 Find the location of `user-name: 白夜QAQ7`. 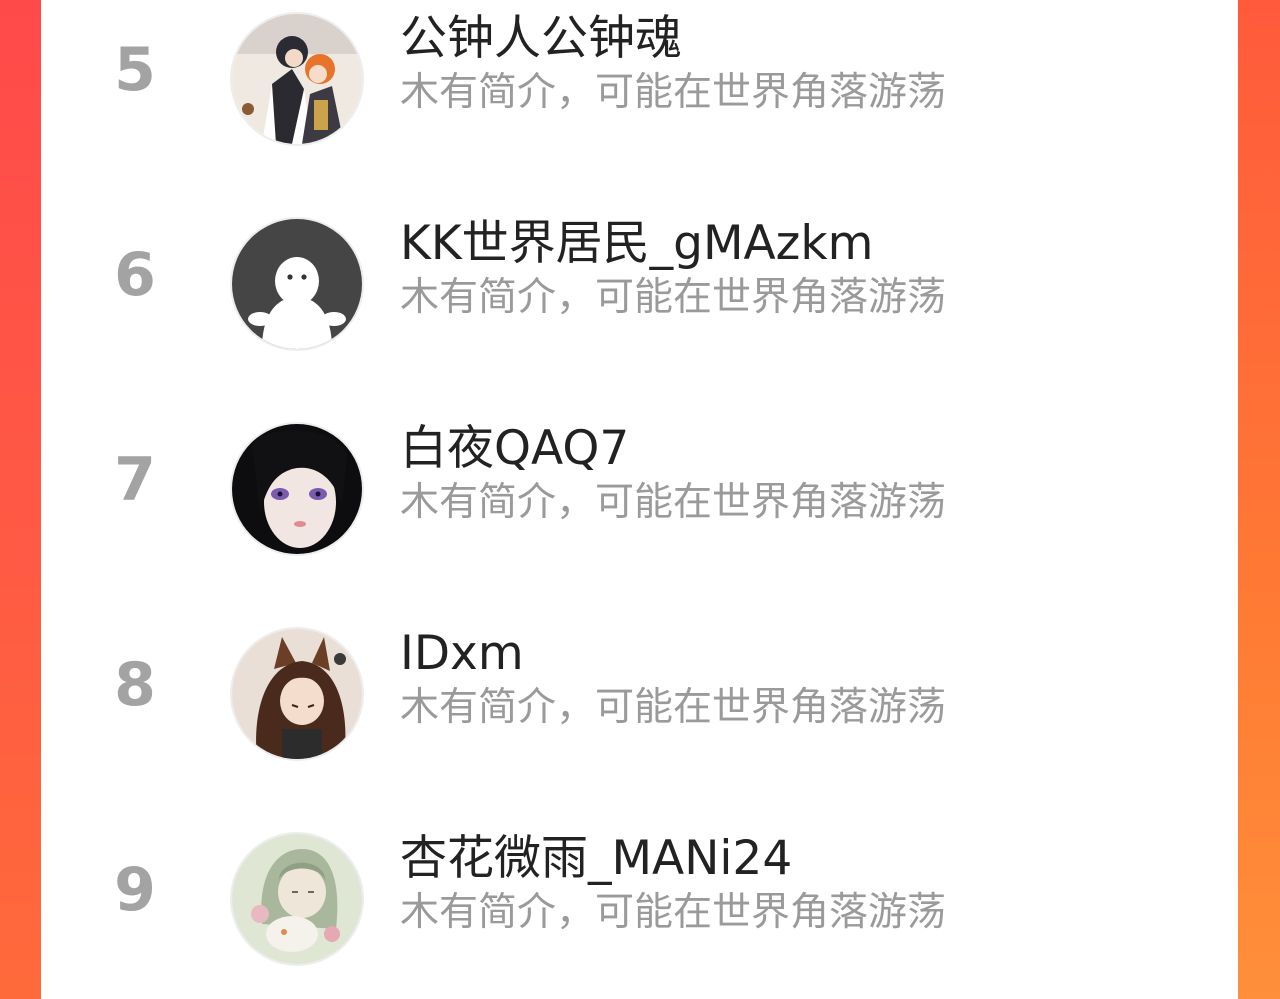

user-name: 白夜QAQ7 is located at coordinates (514, 449).